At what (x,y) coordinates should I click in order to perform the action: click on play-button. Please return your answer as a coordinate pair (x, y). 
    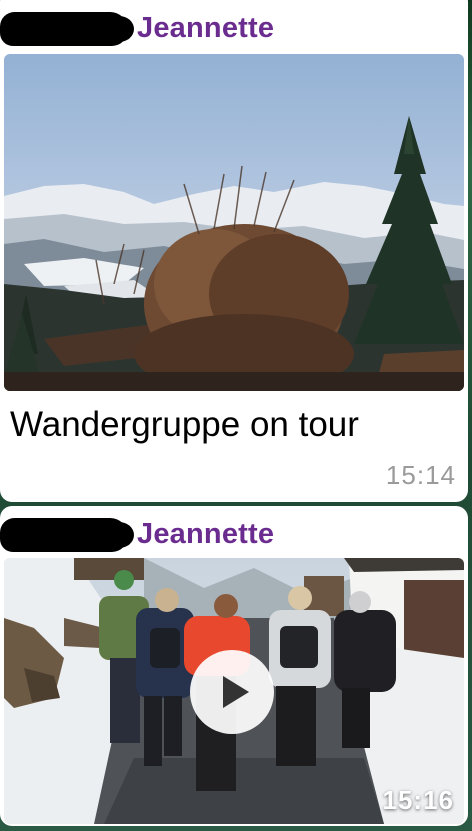
    Looking at the image, I should click on (232, 692).